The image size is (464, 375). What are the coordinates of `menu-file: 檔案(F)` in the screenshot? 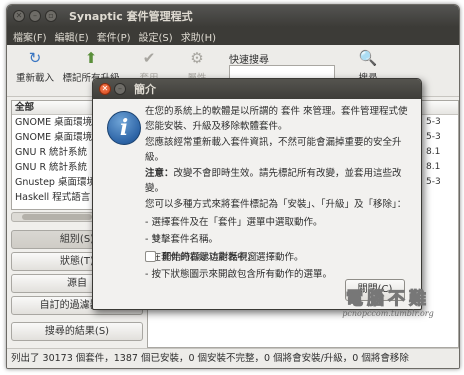 It's located at (30, 36).